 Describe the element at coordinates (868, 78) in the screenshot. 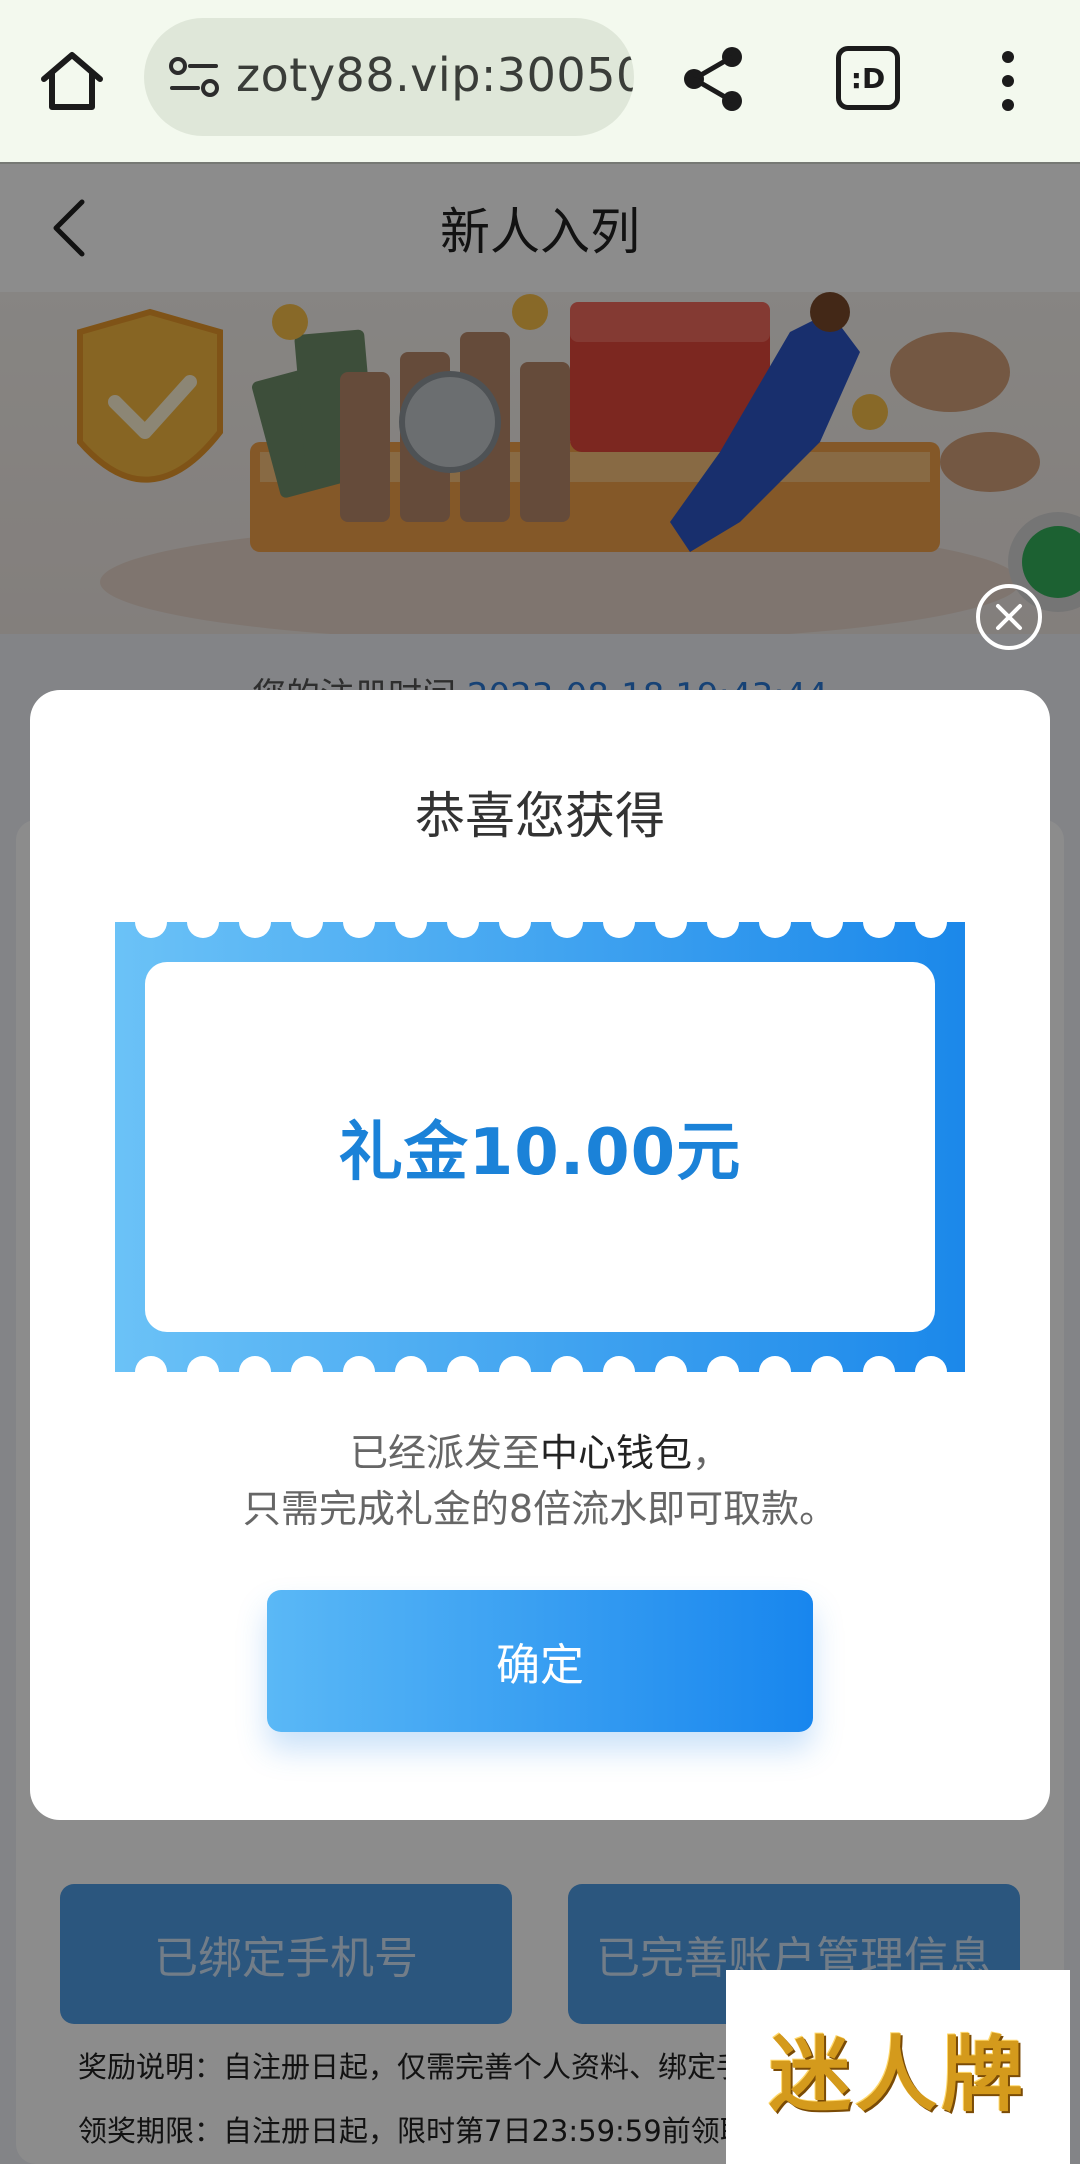

I see `tab-switcher-button: :D` at that location.